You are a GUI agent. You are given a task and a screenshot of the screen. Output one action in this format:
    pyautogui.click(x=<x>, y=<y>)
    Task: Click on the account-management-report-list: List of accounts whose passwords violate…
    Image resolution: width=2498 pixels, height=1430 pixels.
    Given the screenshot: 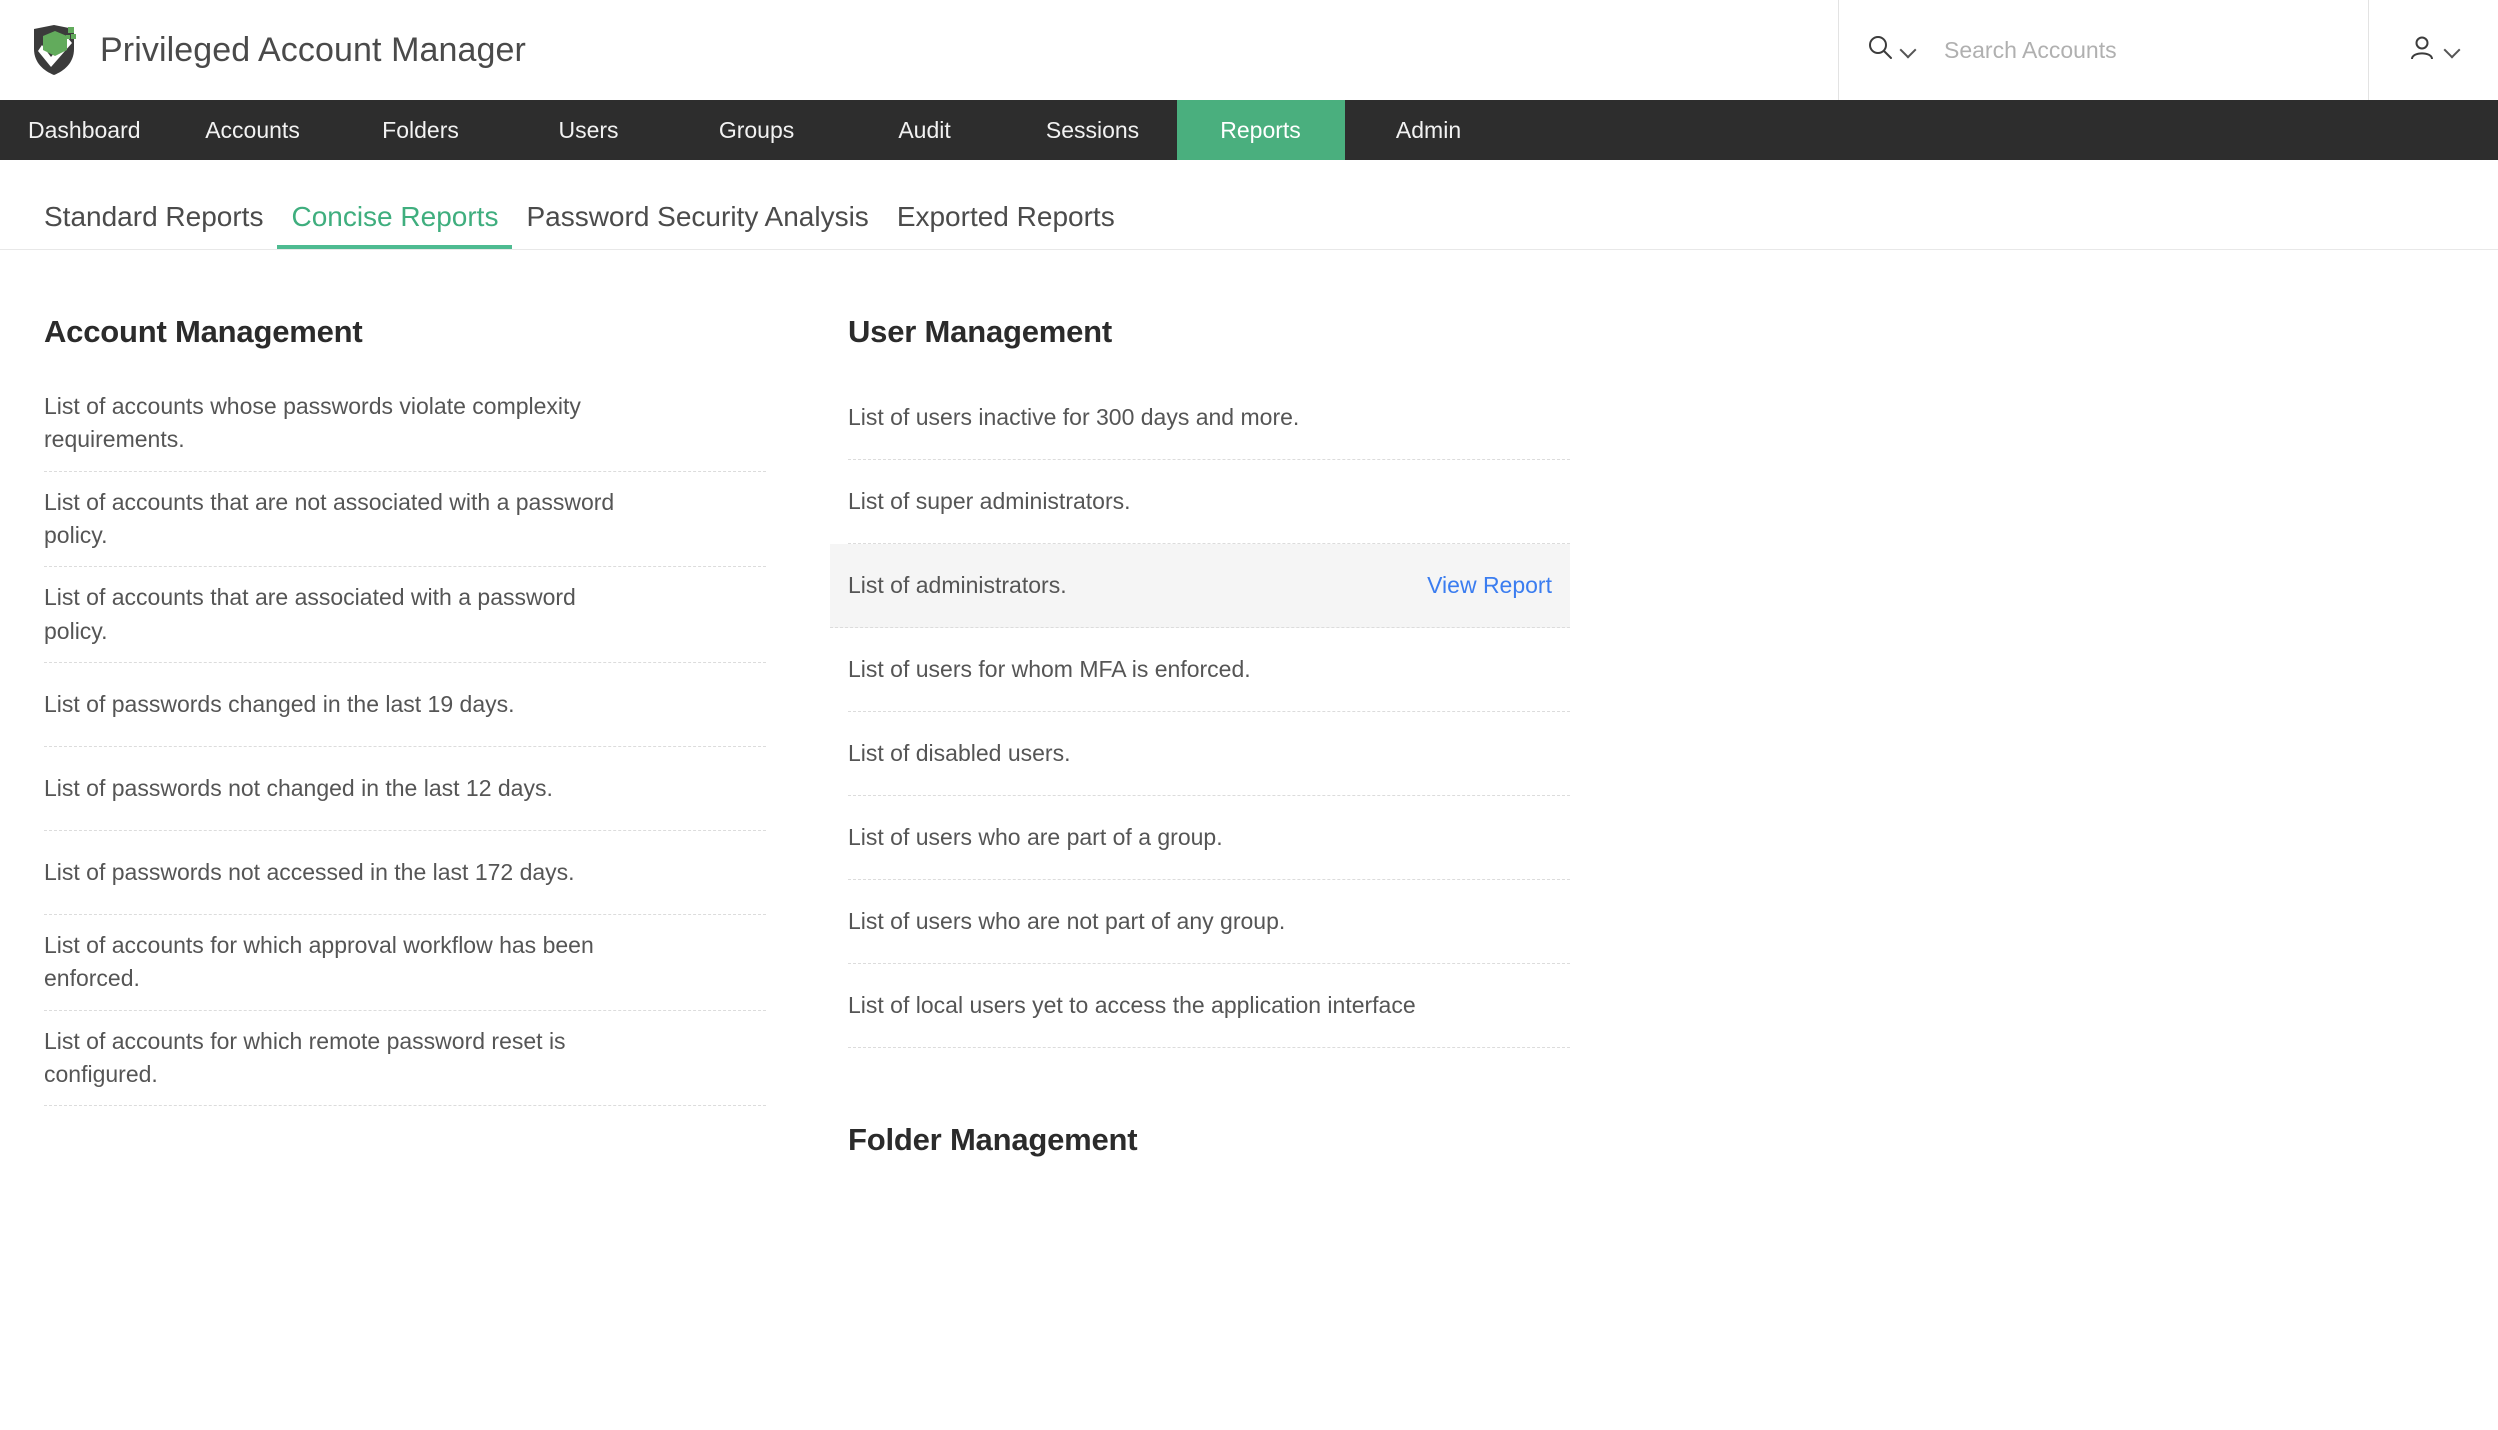 What is the action you would take?
    pyautogui.click(x=405, y=741)
    